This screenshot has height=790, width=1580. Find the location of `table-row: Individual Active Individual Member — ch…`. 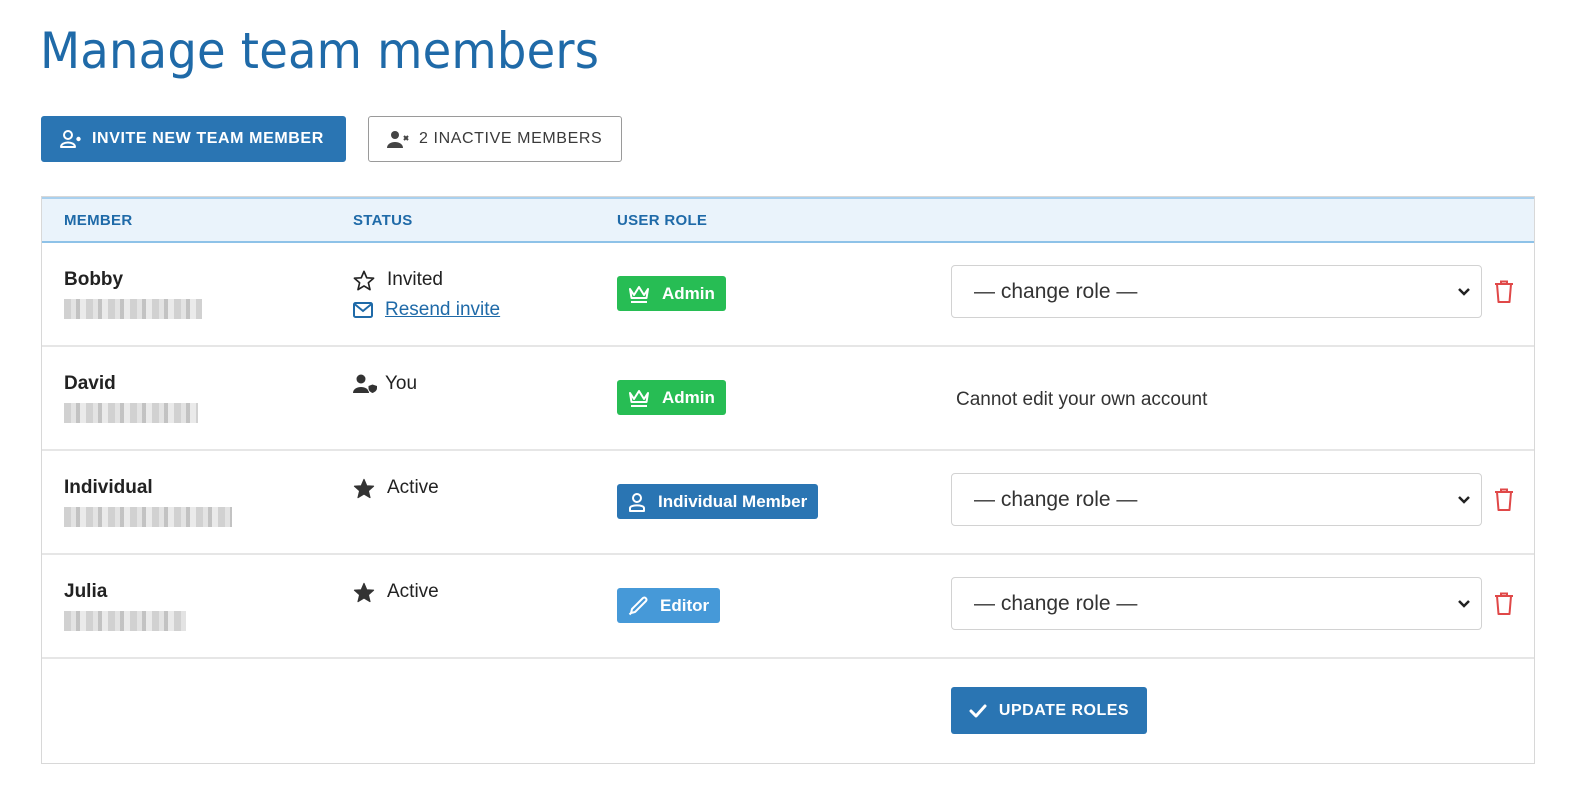

table-row: Individual Active Individual Member — ch… is located at coordinates (788, 503).